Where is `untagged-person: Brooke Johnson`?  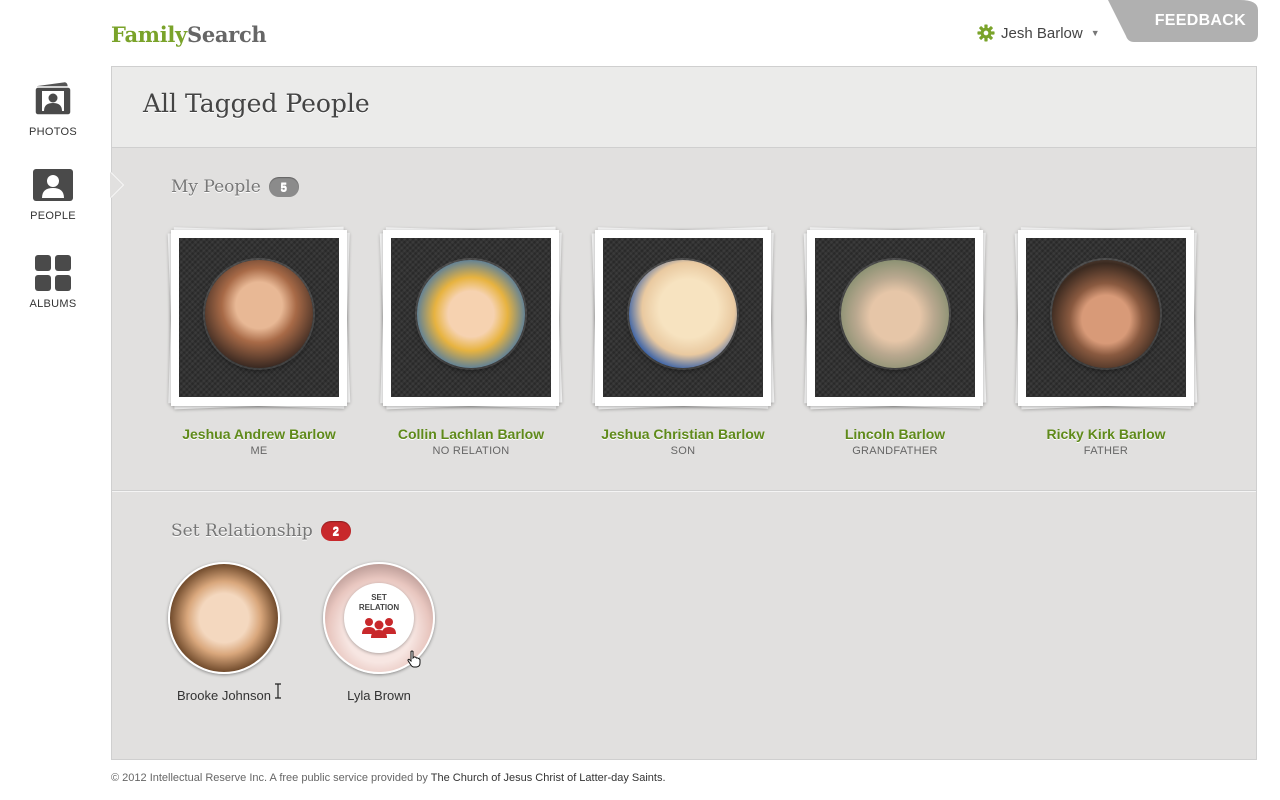
untagged-person: Brooke Johnson is located at coordinates (224, 632).